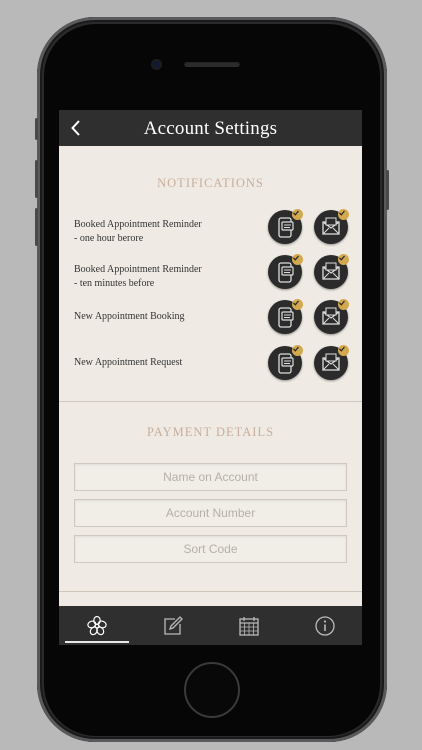 The width and height of the screenshot is (422, 750). I want to click on navigation-bar: Account Settings, so click(210, 128).